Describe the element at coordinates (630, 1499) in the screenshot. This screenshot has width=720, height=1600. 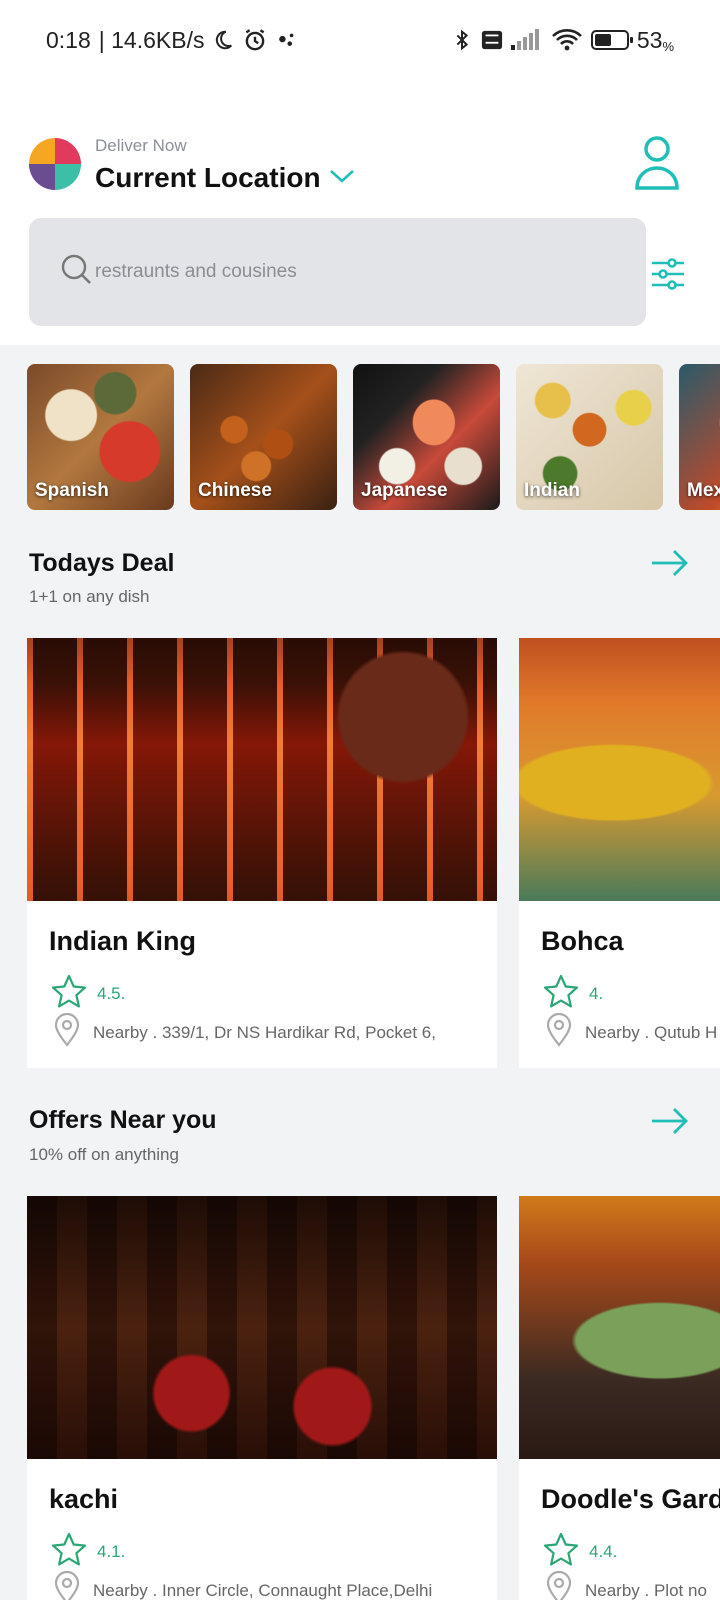
I see `restaurant-name: Doodle's Garde` at that location.